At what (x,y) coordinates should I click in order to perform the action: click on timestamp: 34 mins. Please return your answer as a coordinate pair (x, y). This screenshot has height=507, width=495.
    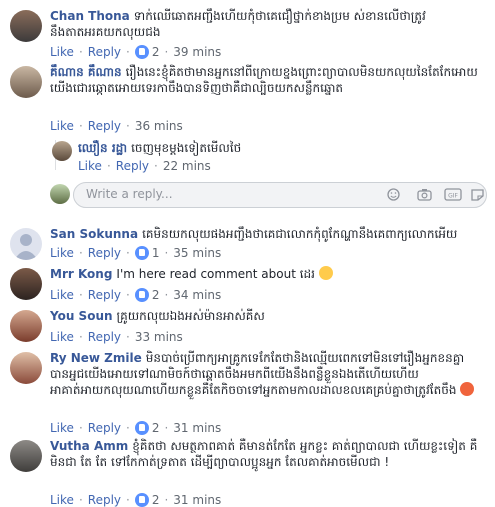
    Looking at the image, I should click on (197, 295).